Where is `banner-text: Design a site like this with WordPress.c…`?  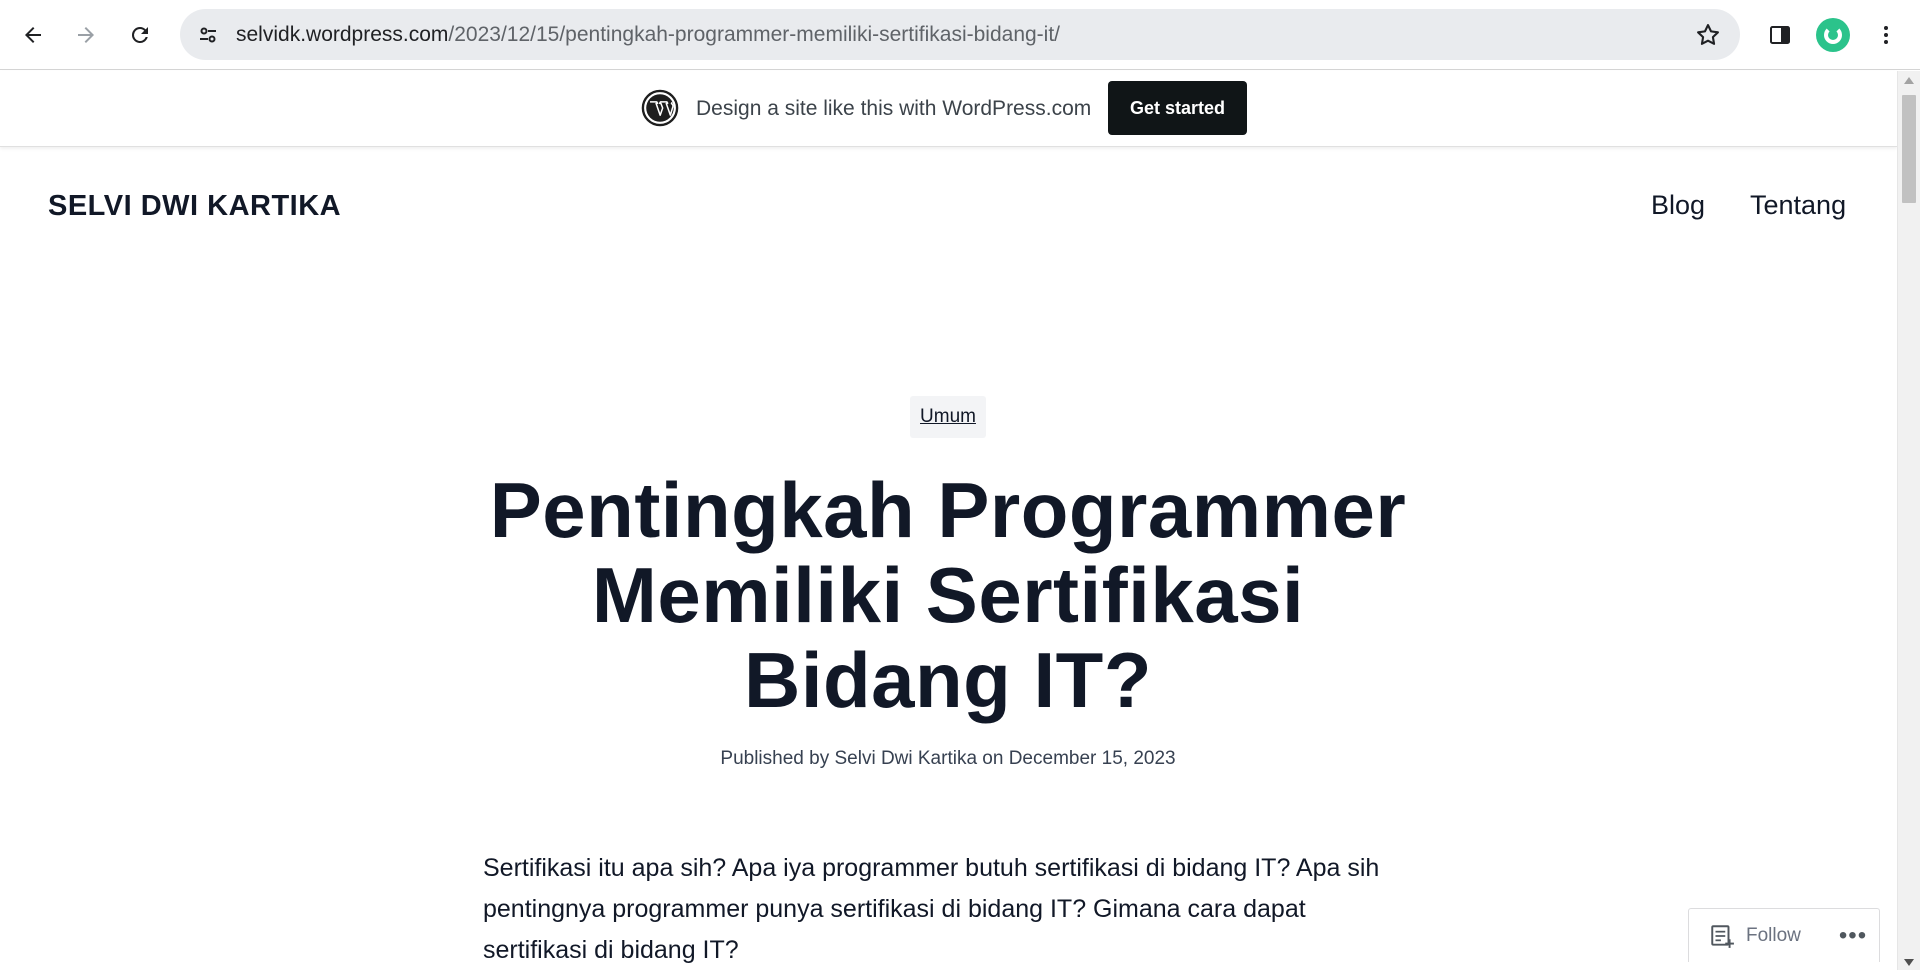 banner-text: Design a site like this with WordPress.c… is located at coordinates (894, 108).